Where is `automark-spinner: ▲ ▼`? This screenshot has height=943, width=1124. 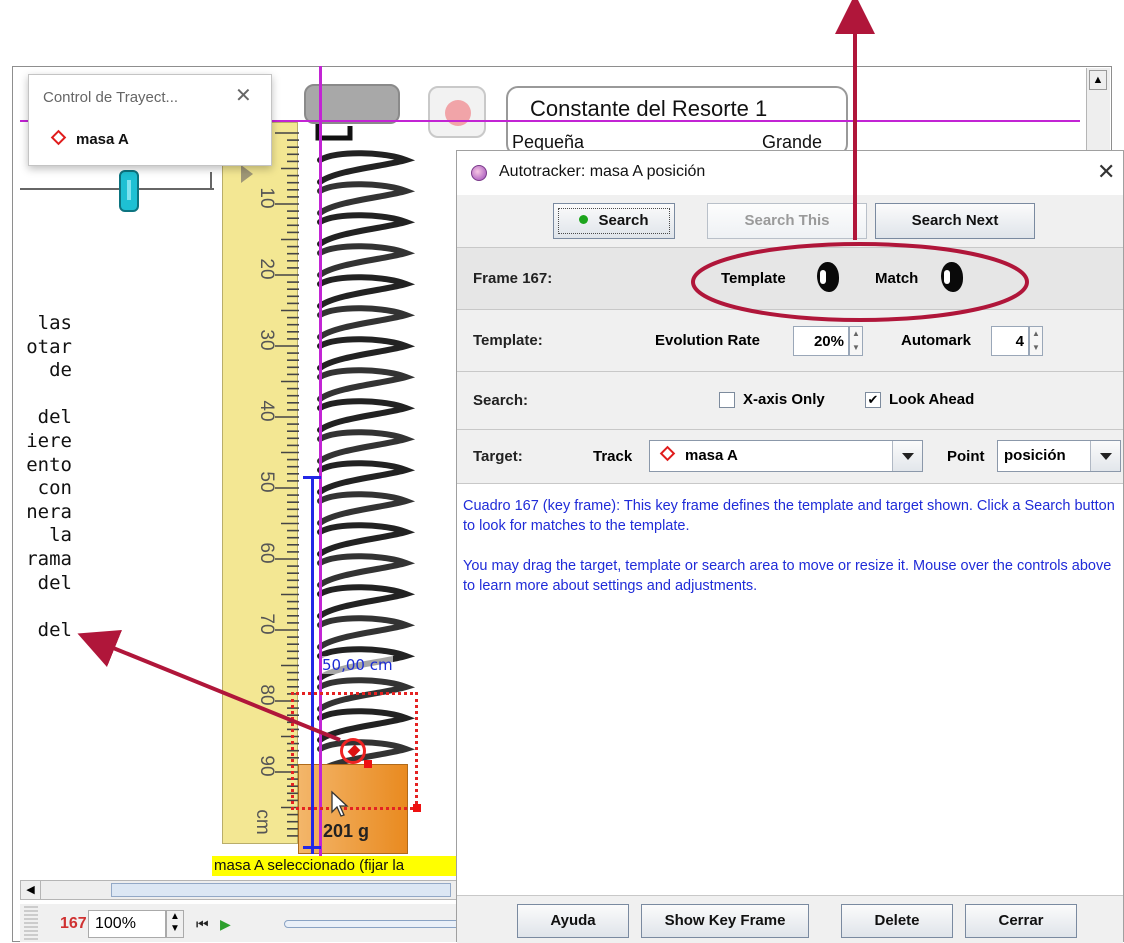 automark-spinner: ▲ ▼ is located at coordinates (1036, 341).